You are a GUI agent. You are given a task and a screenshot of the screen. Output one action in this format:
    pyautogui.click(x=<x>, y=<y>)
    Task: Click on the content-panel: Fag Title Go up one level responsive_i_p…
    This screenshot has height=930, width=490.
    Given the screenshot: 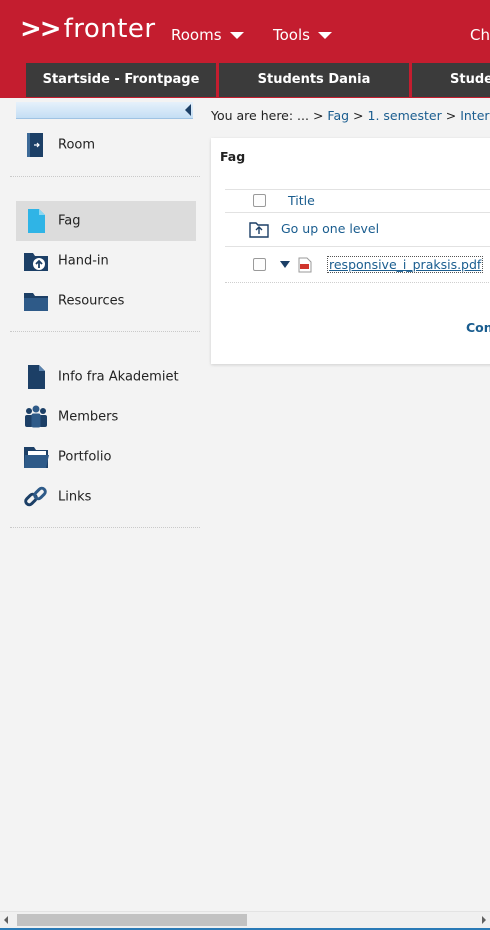 What is the action you would take?
    pyautogui.click(x=350, y=251)
    